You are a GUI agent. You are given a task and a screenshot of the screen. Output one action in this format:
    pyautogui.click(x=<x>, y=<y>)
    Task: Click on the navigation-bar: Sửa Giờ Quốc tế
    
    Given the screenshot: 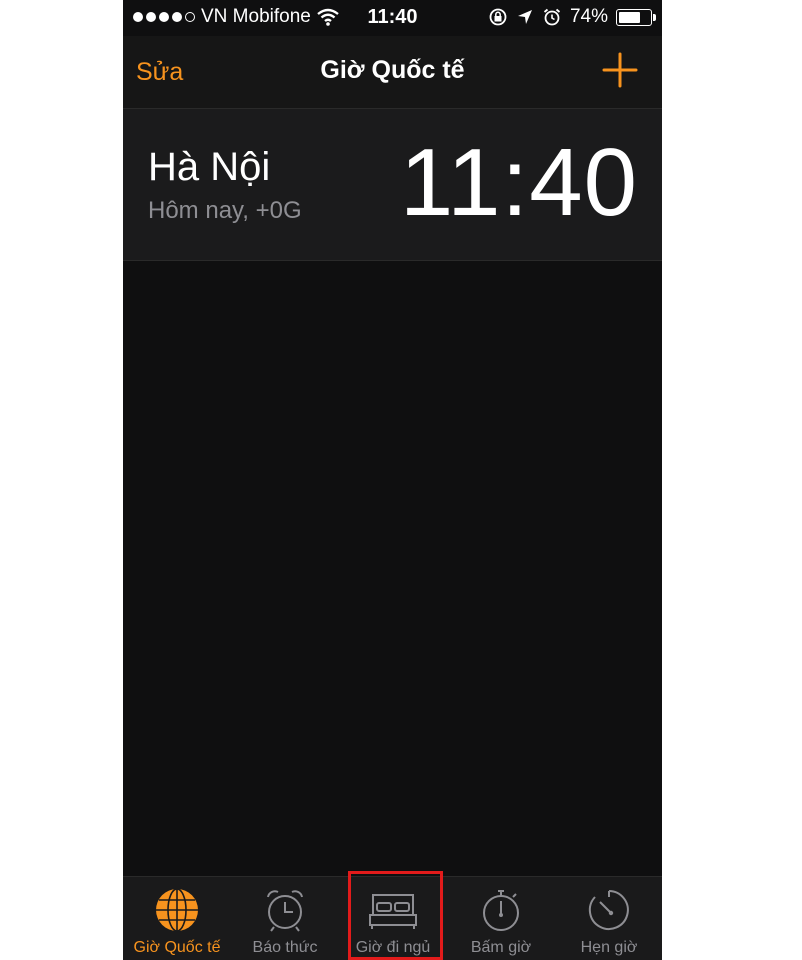 What is the action you would take?
    pyautogui.click(x=392, y=72)
    